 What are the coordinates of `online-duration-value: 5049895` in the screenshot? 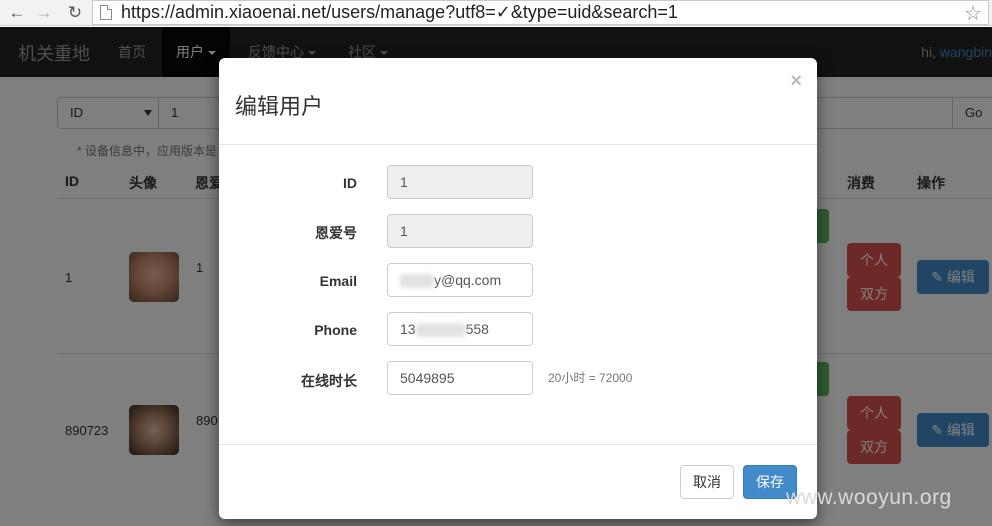 It's located at (427, 378).